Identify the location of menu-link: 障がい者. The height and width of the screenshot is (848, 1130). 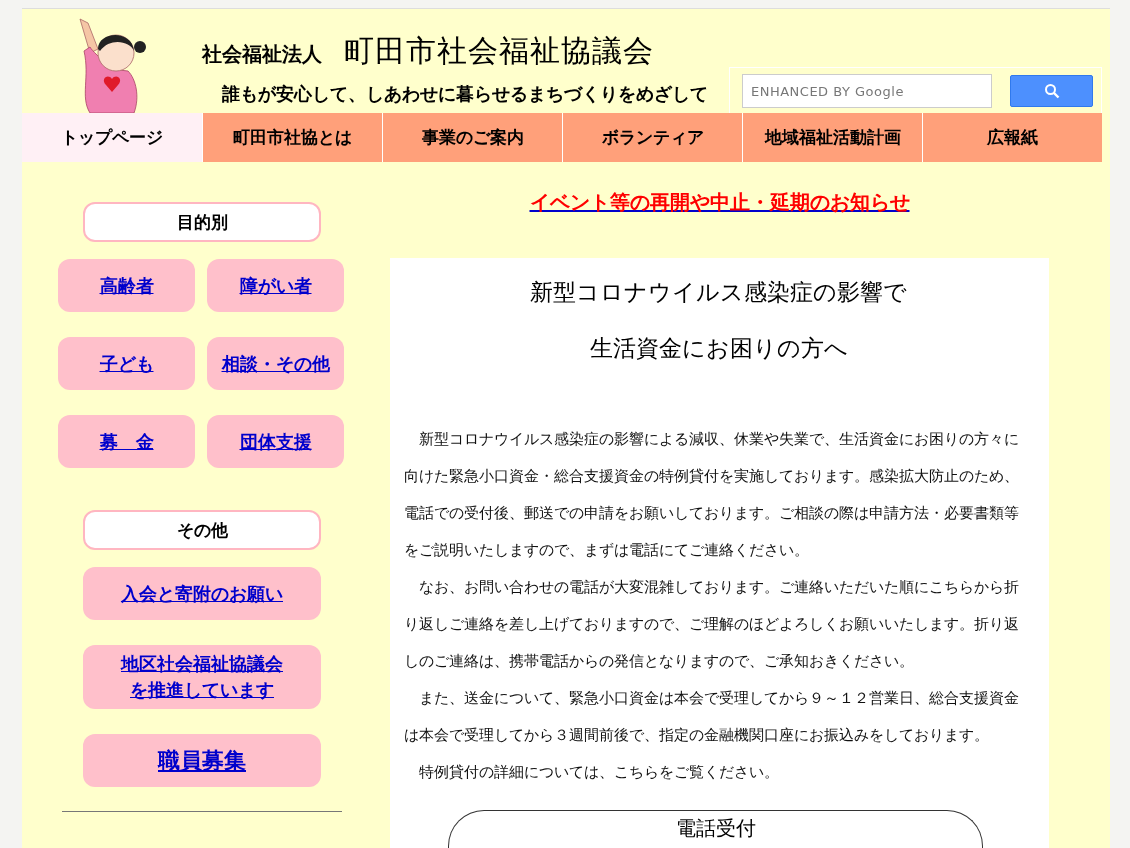
(275, 285).